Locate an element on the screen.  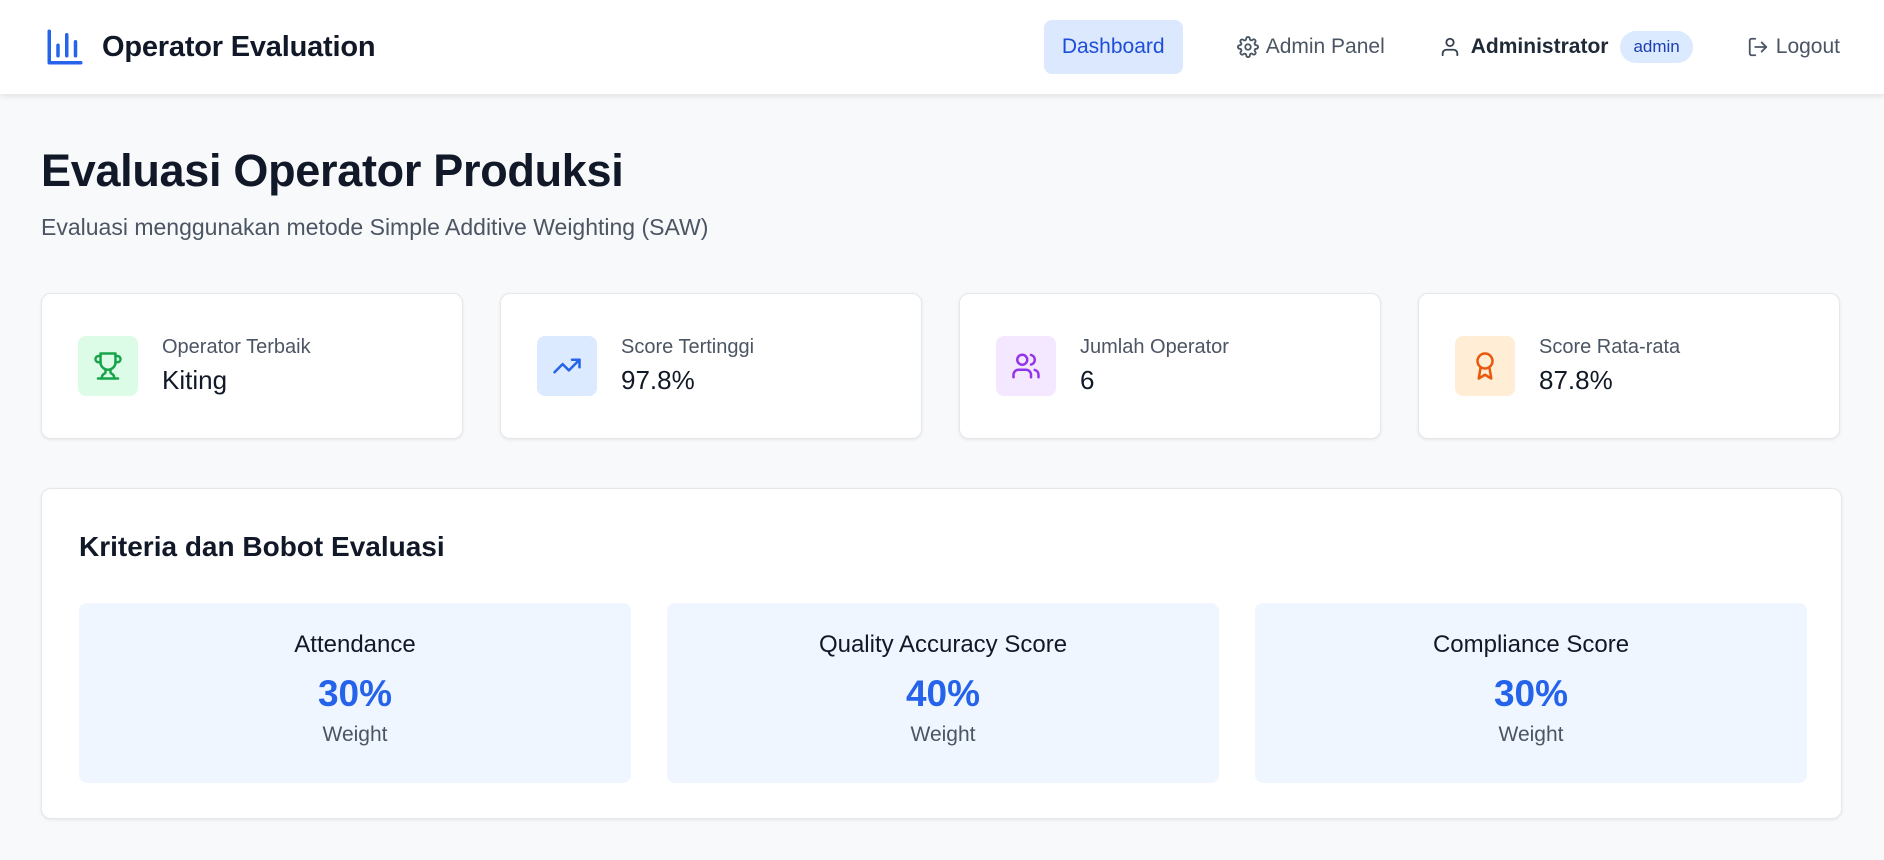
user-menu: Administrator admin is located at coordinates (1566, 47).